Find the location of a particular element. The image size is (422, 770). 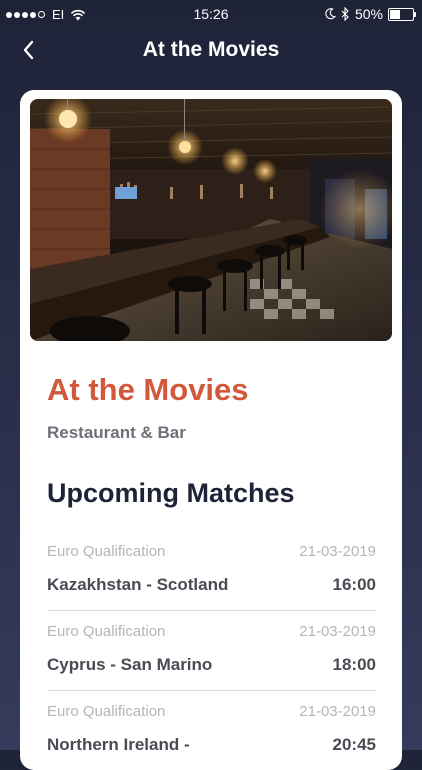

navigation-bar: At the Movies is located at coordinates (211, 52).